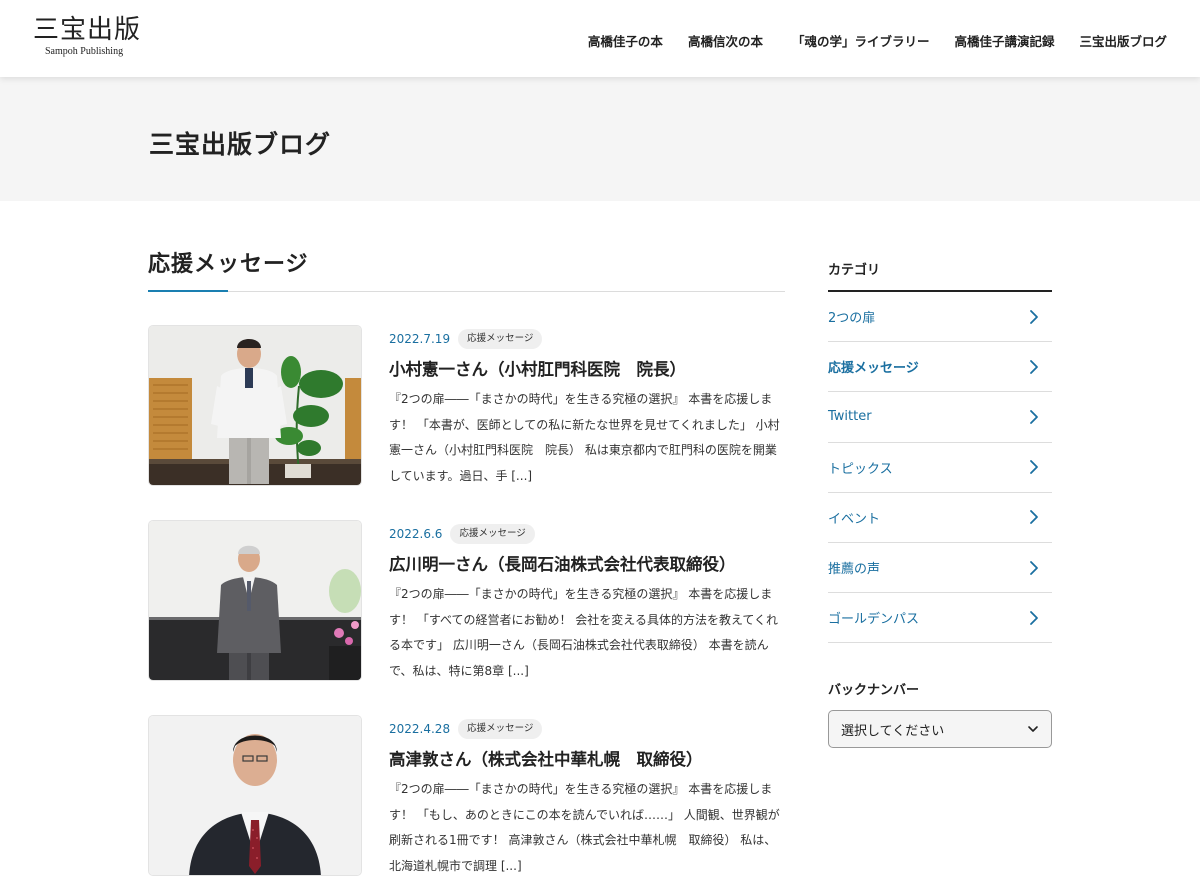 This screenshot has width=1200, height=890. What do you see at coordinates (466, 291) in the screenshot?
I see `heading-divider` at bounding box center [466, 291].